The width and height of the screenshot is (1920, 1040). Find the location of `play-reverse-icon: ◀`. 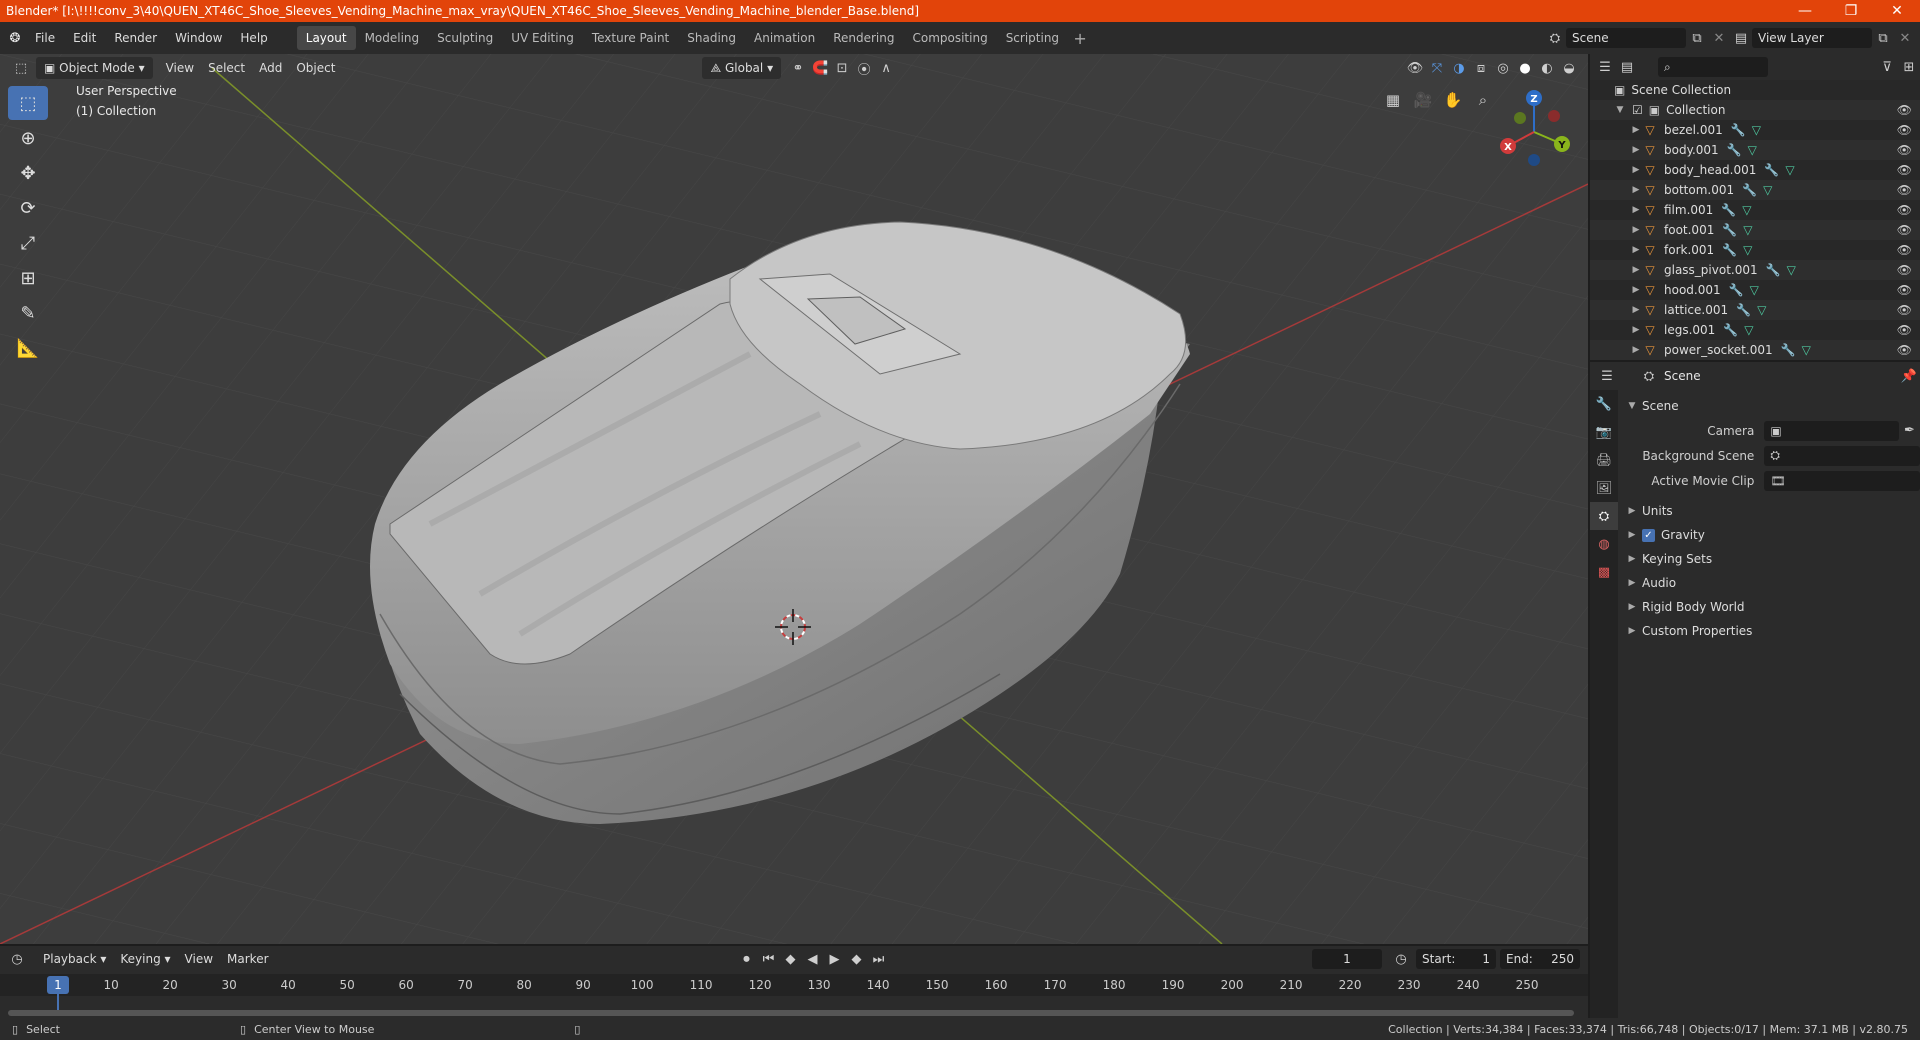

play-reverse-icon: ◀ is located at coordinates (813, 959).